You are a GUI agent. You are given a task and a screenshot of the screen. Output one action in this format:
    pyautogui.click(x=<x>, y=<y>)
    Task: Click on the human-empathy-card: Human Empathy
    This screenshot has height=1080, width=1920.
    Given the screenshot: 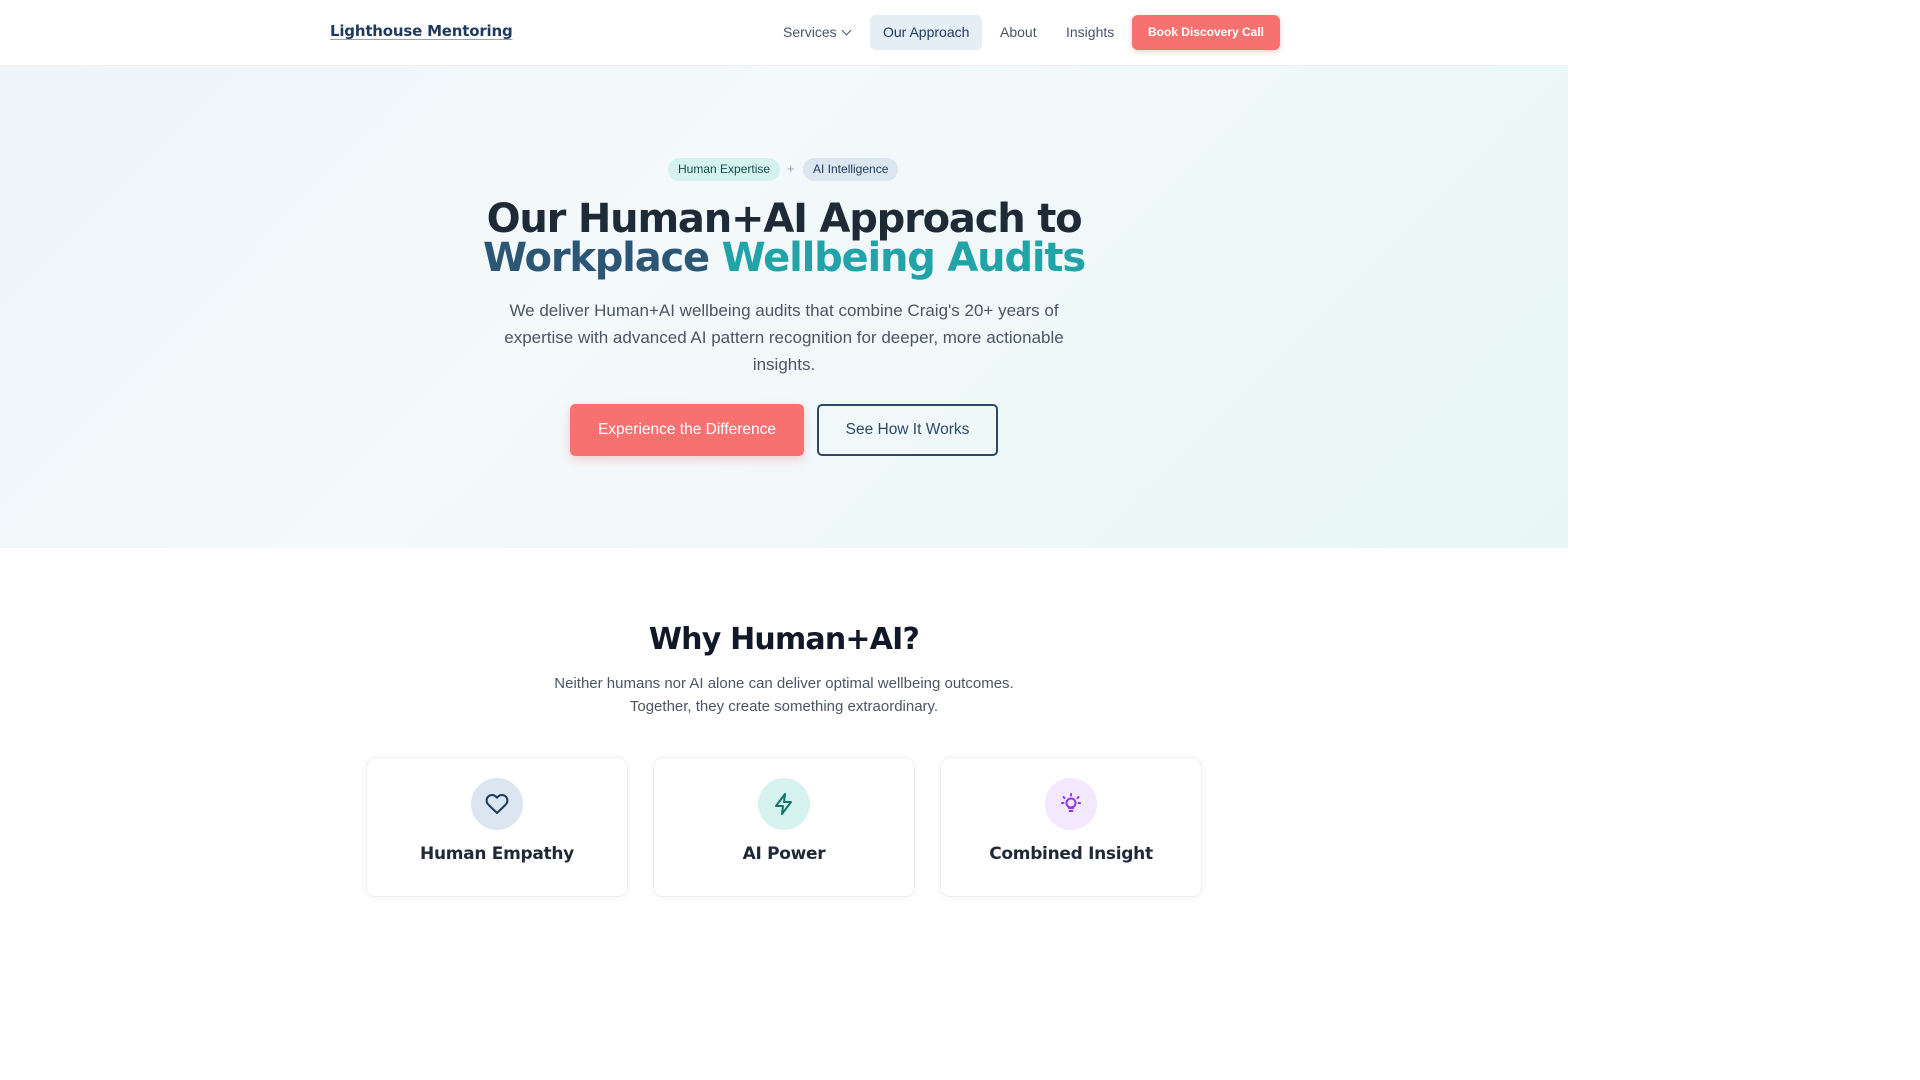 What is the action you would take?
    pyautogui.click(x=497, y=827)
    